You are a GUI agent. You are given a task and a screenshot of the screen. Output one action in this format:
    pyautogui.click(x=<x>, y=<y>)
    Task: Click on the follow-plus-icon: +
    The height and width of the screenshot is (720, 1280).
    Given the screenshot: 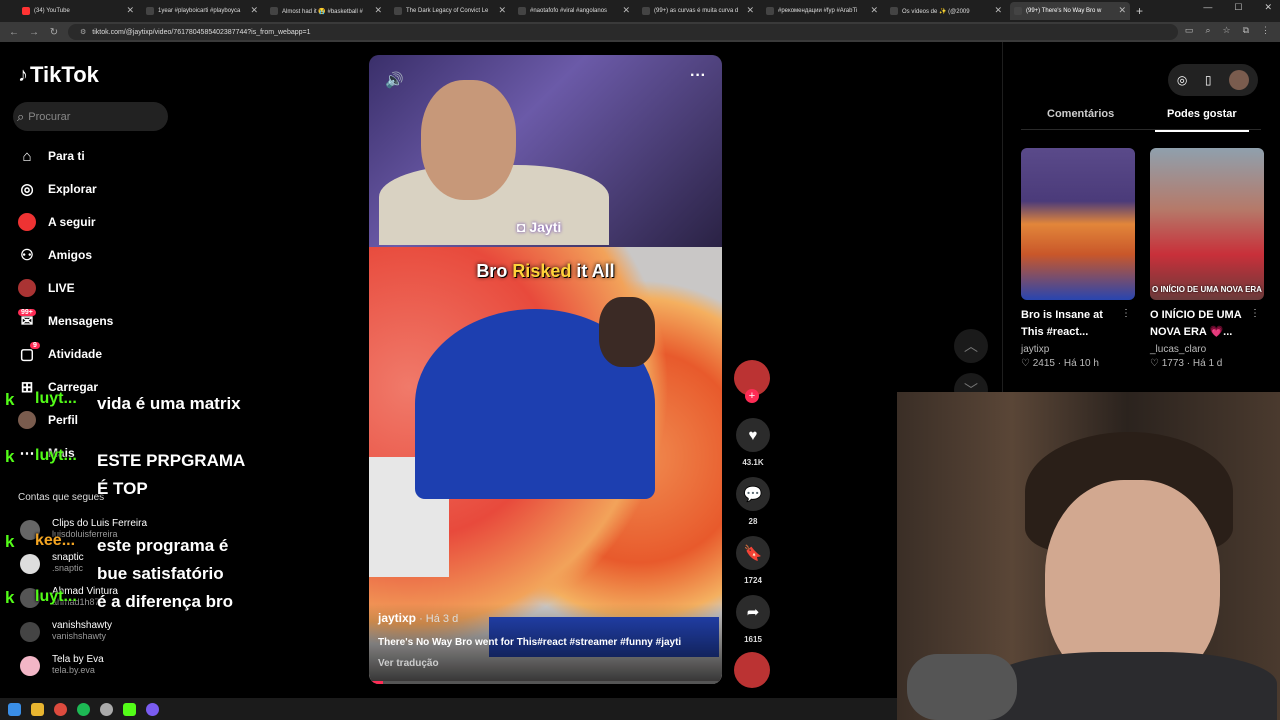 What is the action you would take?
    pyautogui.click(x=752, y=396)
    